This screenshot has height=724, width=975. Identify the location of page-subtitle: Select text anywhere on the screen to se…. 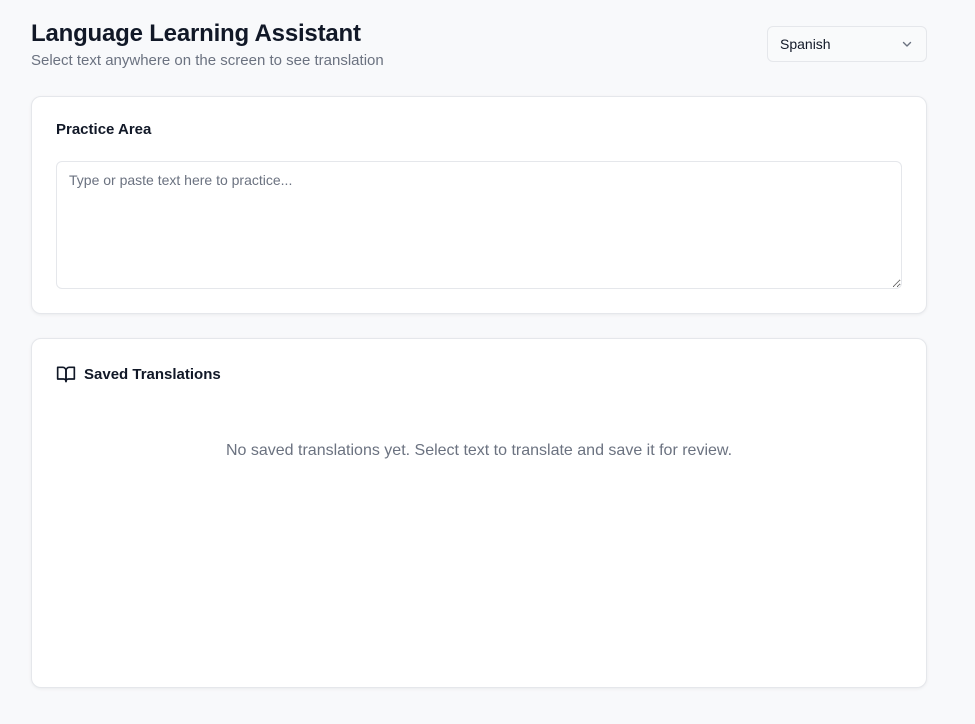
(207, 60).